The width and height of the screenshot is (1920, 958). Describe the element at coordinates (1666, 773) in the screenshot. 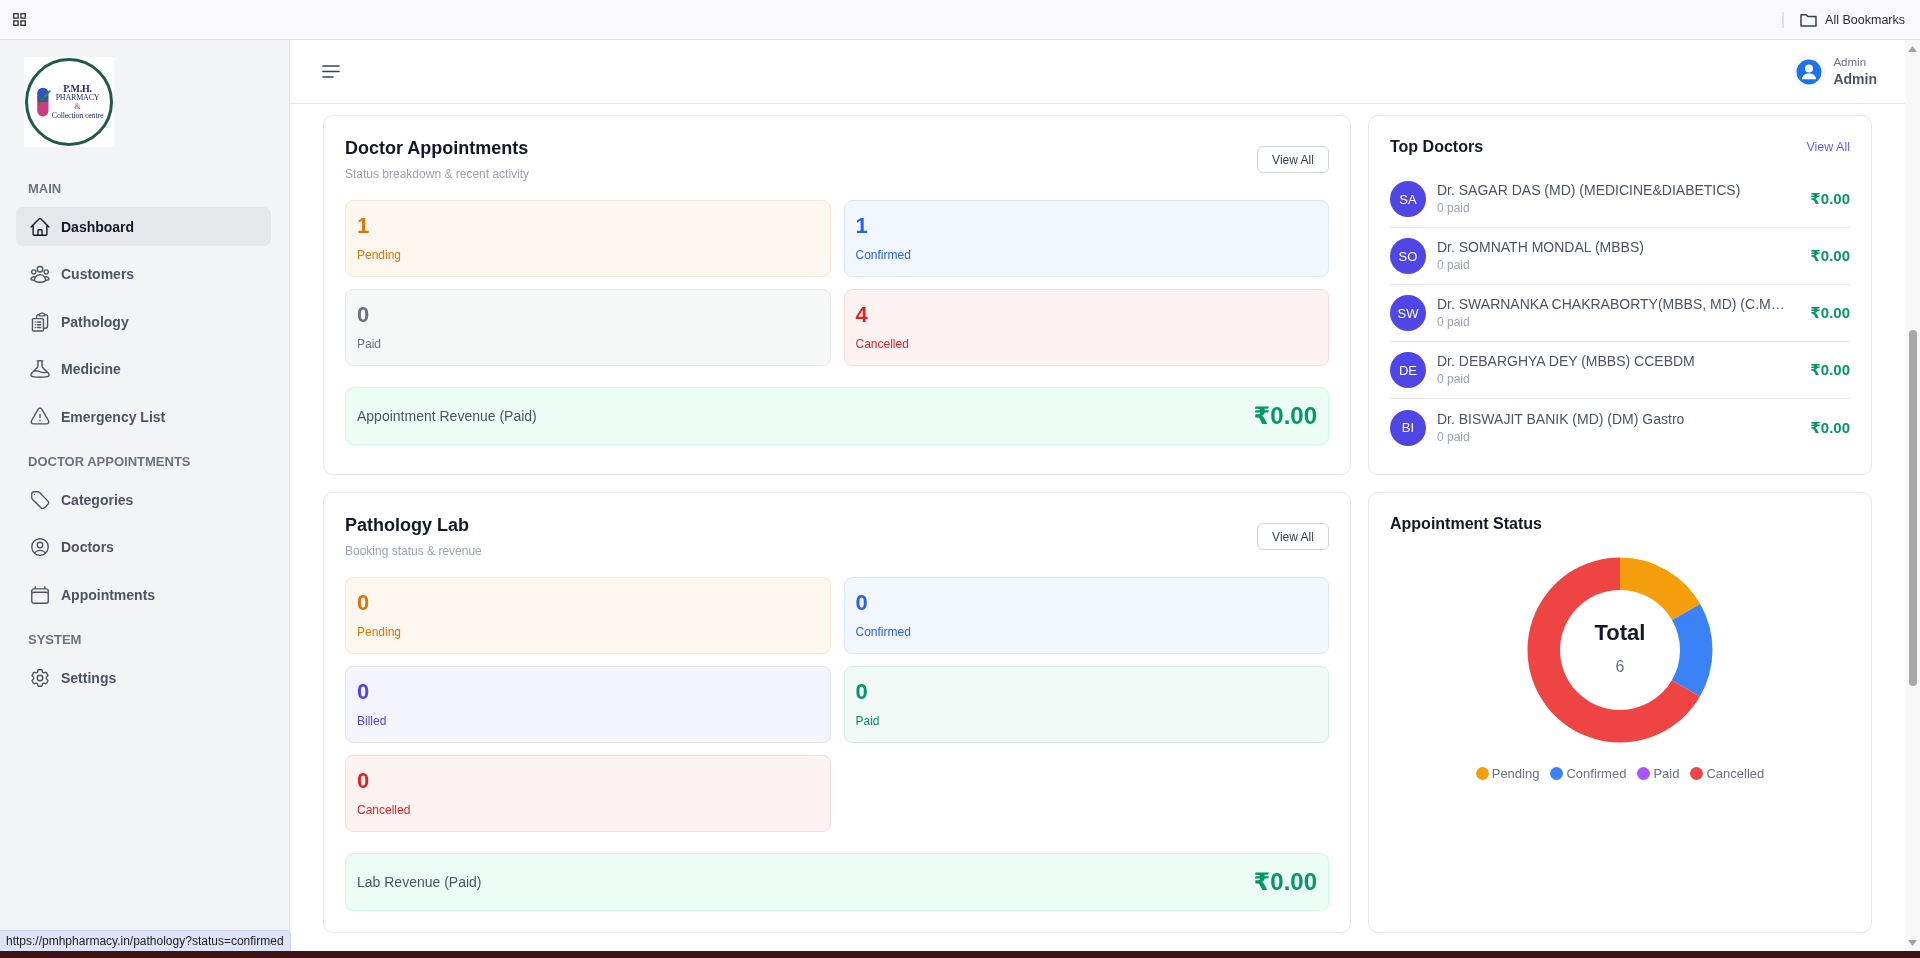

I see `legend-label: Paid` at that location.